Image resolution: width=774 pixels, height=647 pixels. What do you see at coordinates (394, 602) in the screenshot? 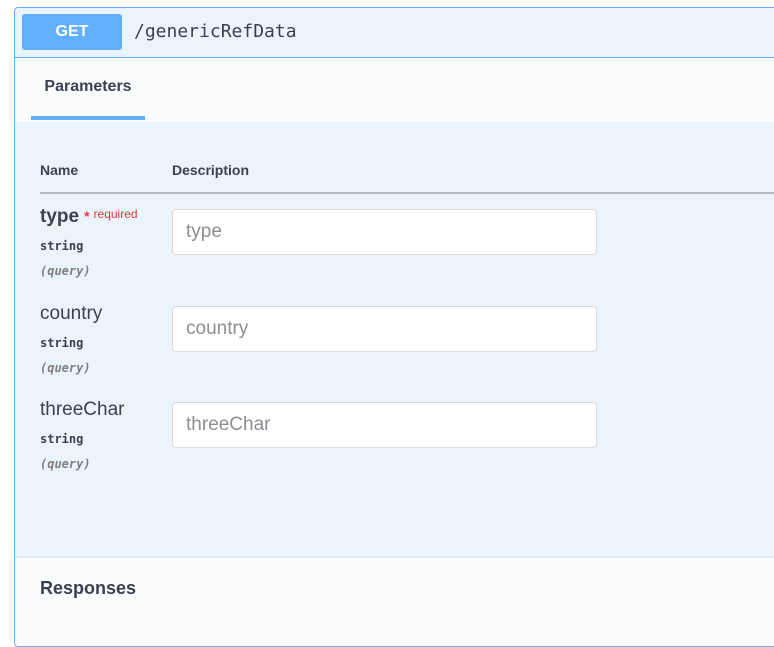
I see `responses-section: Responses` at bounding box center [394, 602].